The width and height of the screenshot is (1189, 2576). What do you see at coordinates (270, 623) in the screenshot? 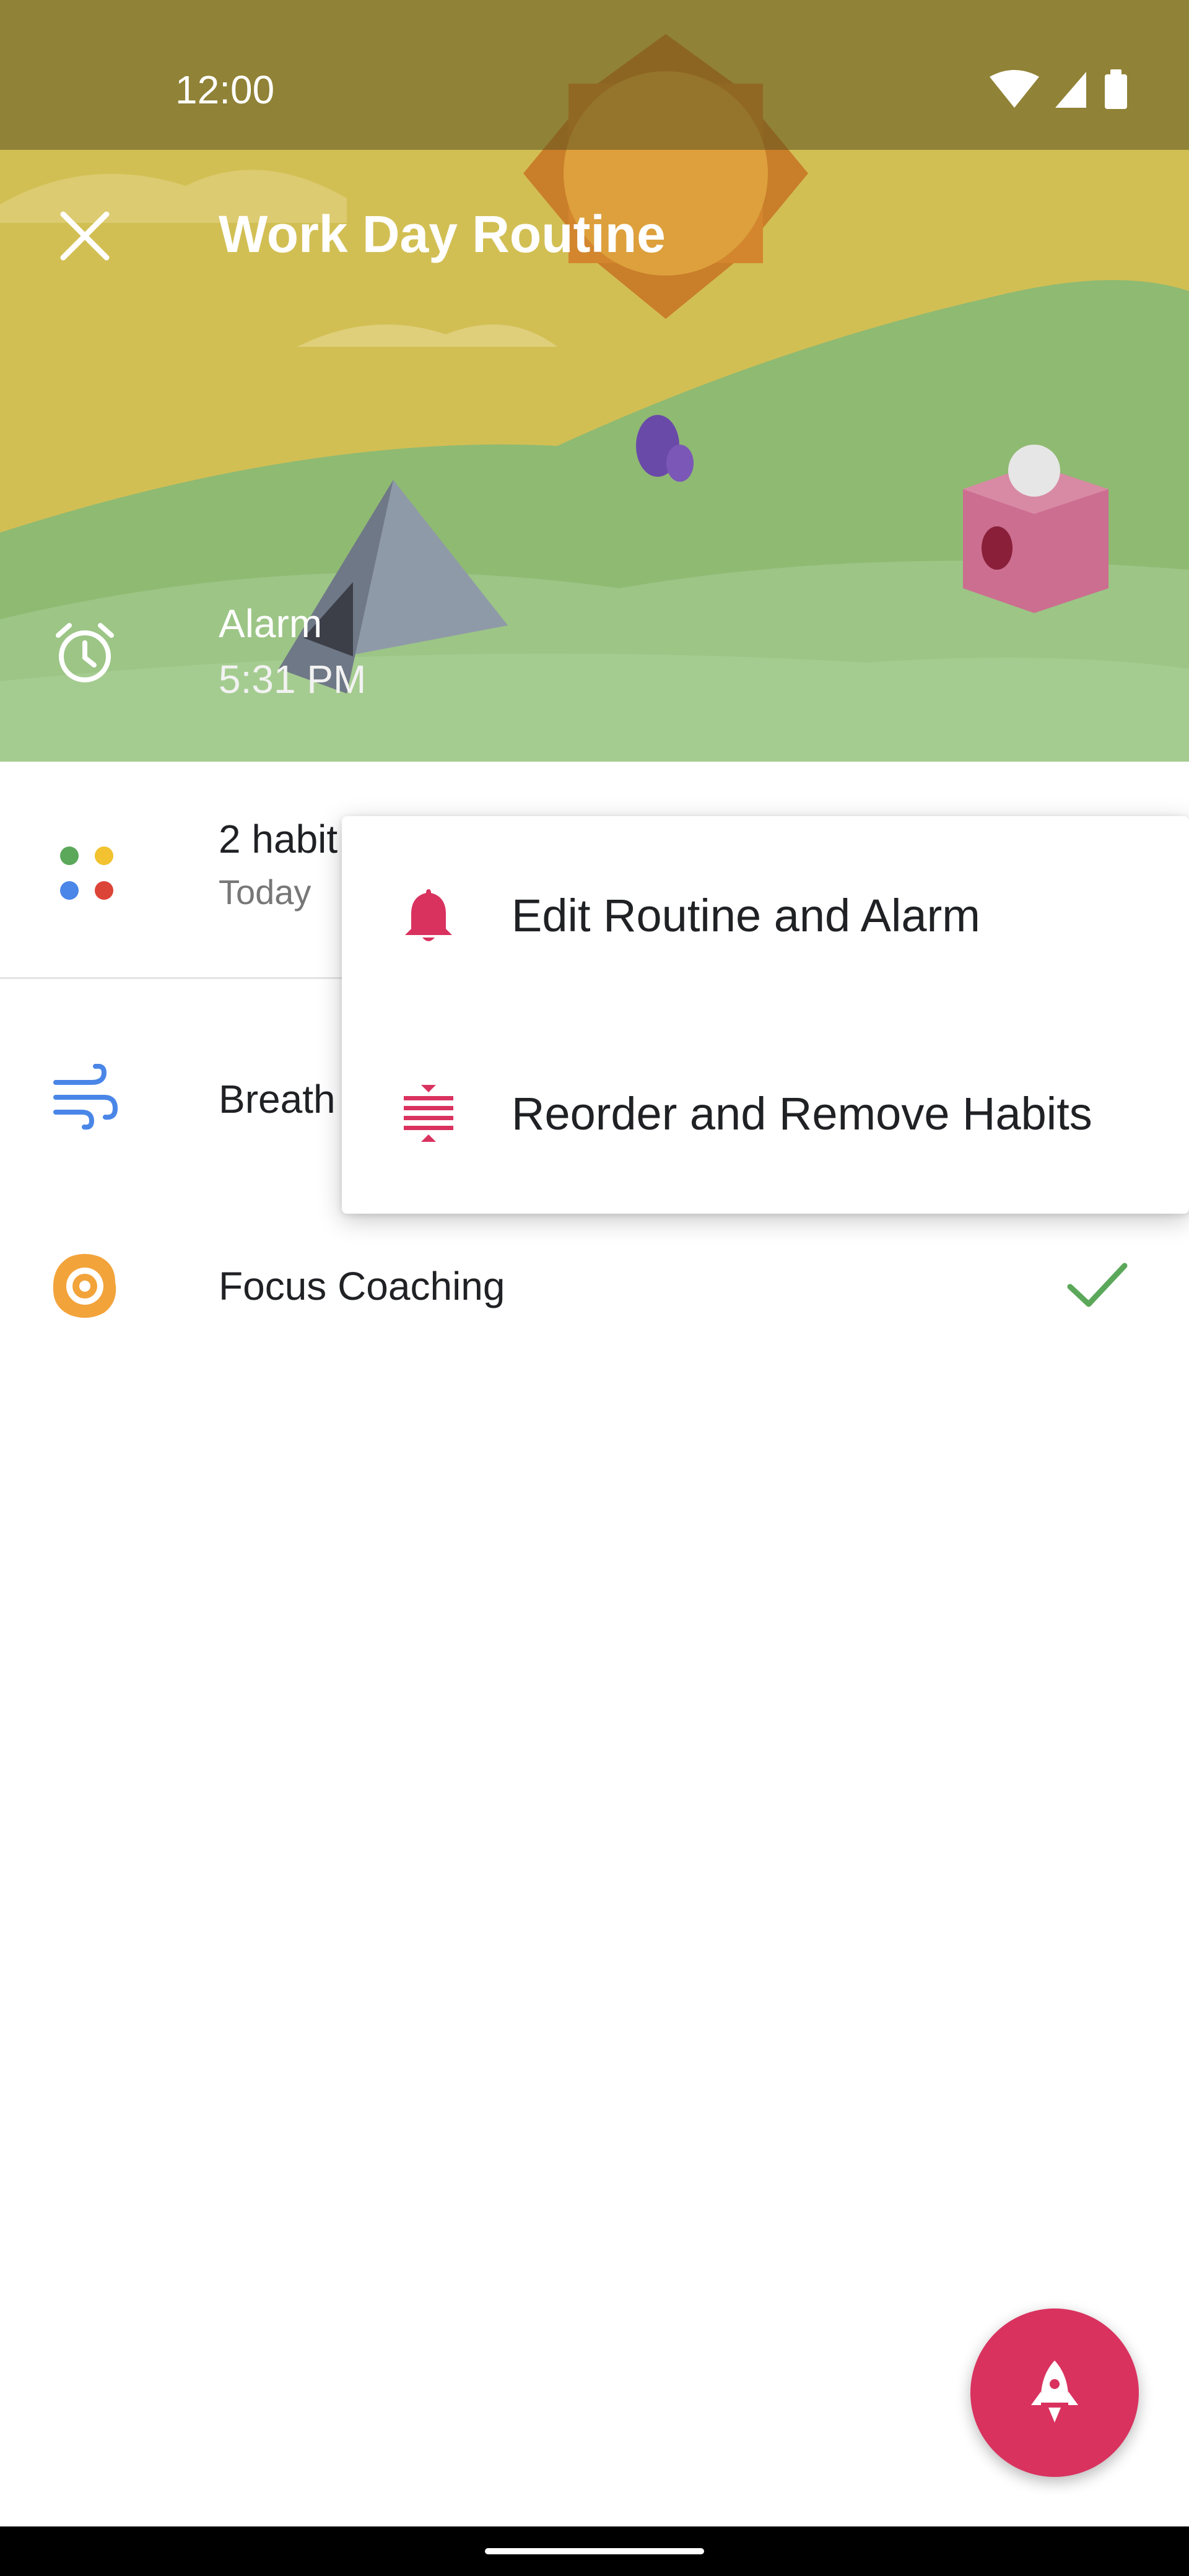
I see `alarm-label: Alarm` at bounding box center [270, 623].